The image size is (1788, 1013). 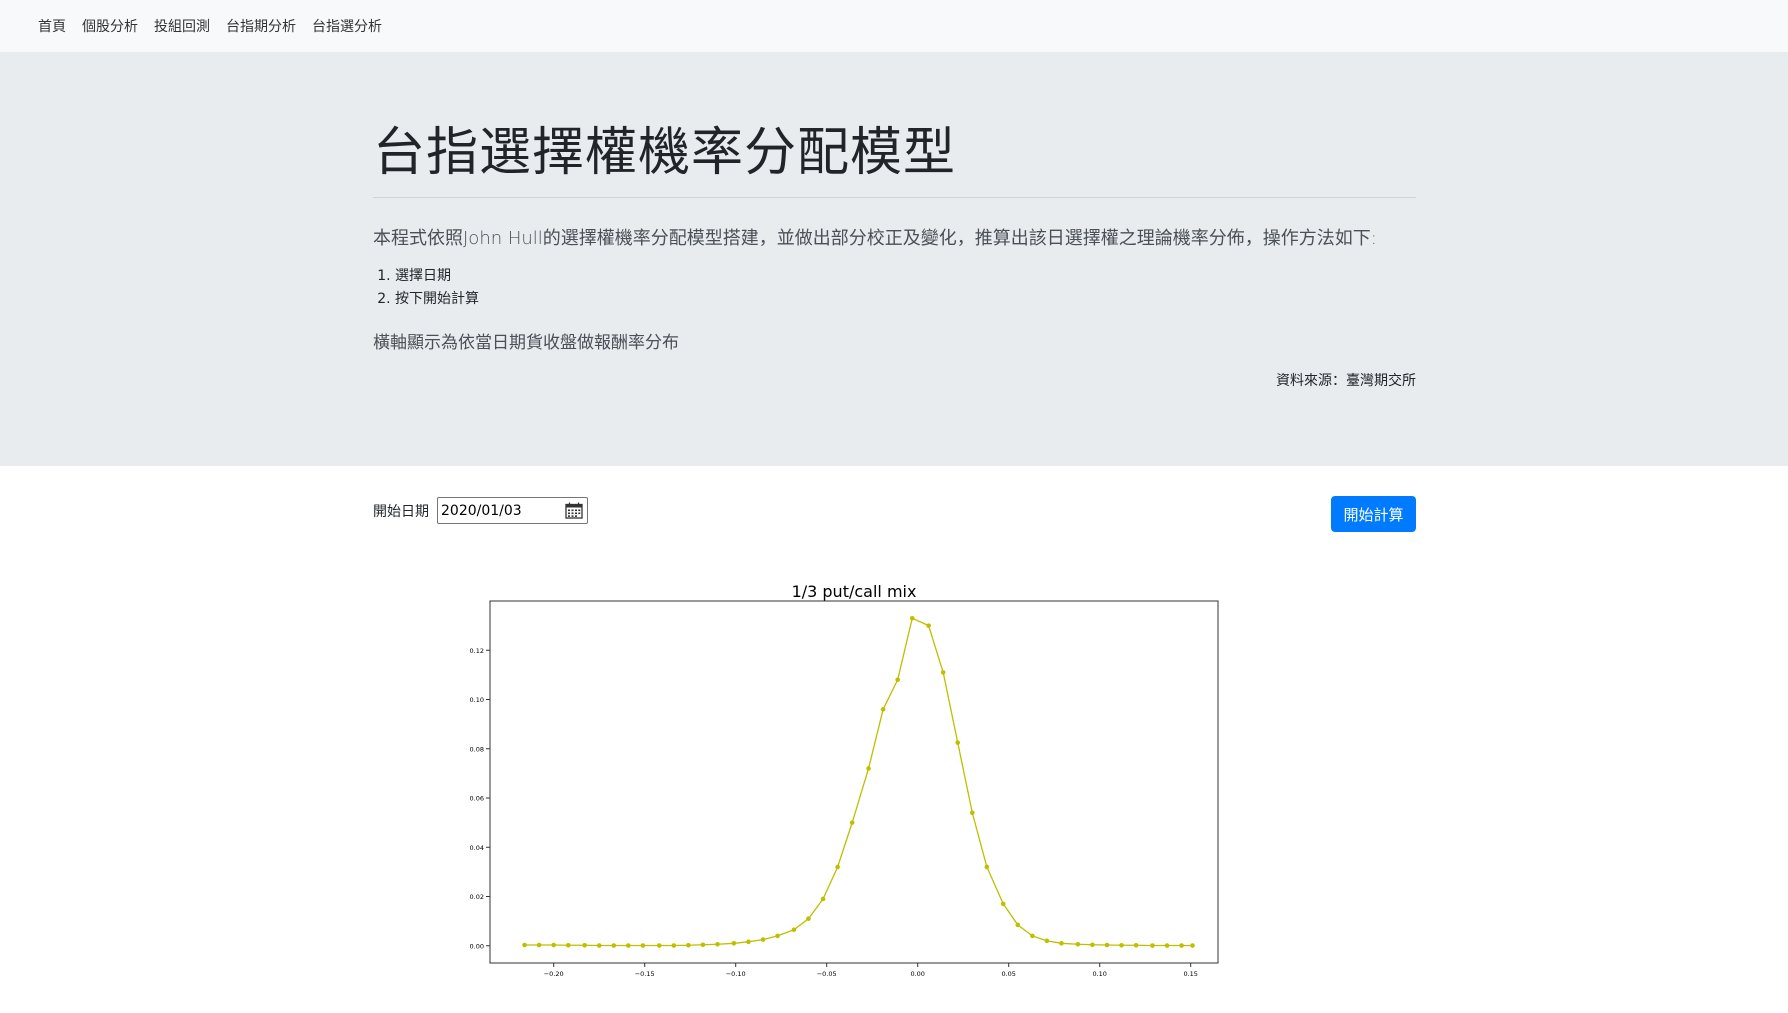 What do you see at coordinates (401, 512) in the screenshot?
I see `start-date-label: 開始日期` at bounding box center [401, 512].